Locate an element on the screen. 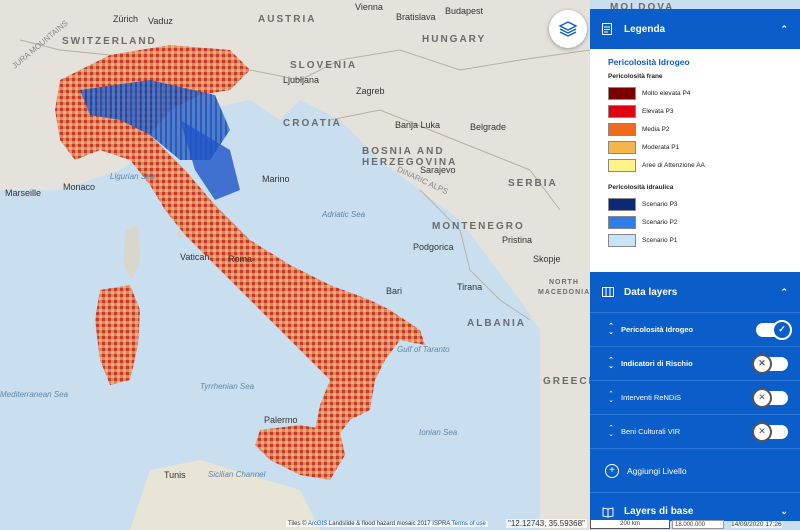 This screenshot has height=530, width=800. chevron-up-icon: ⌃ is located at coordinates (784, 291).